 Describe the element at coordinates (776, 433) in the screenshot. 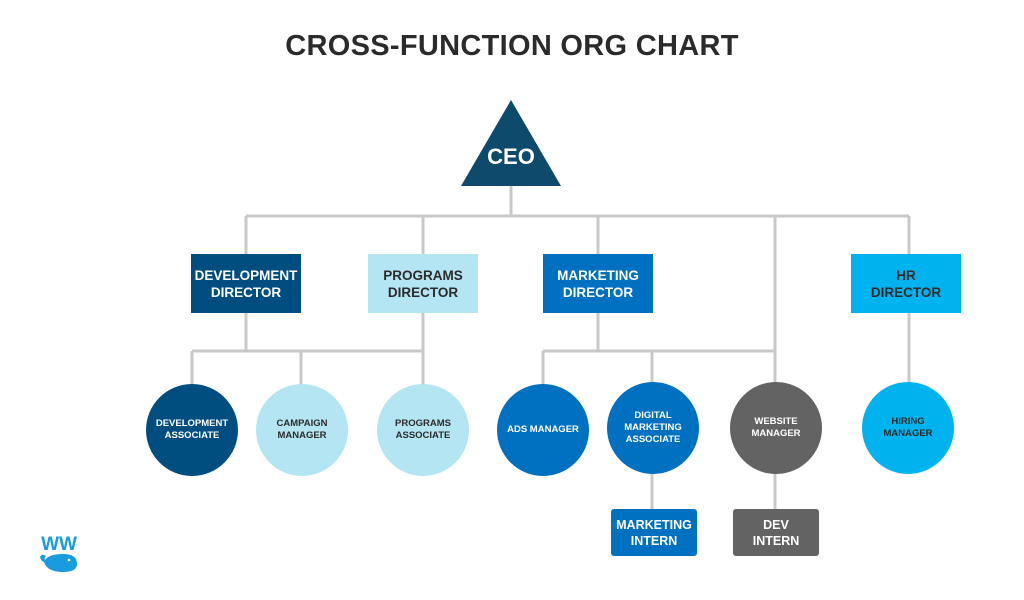

I see `website-manager-line2: MANAGER` at that location.